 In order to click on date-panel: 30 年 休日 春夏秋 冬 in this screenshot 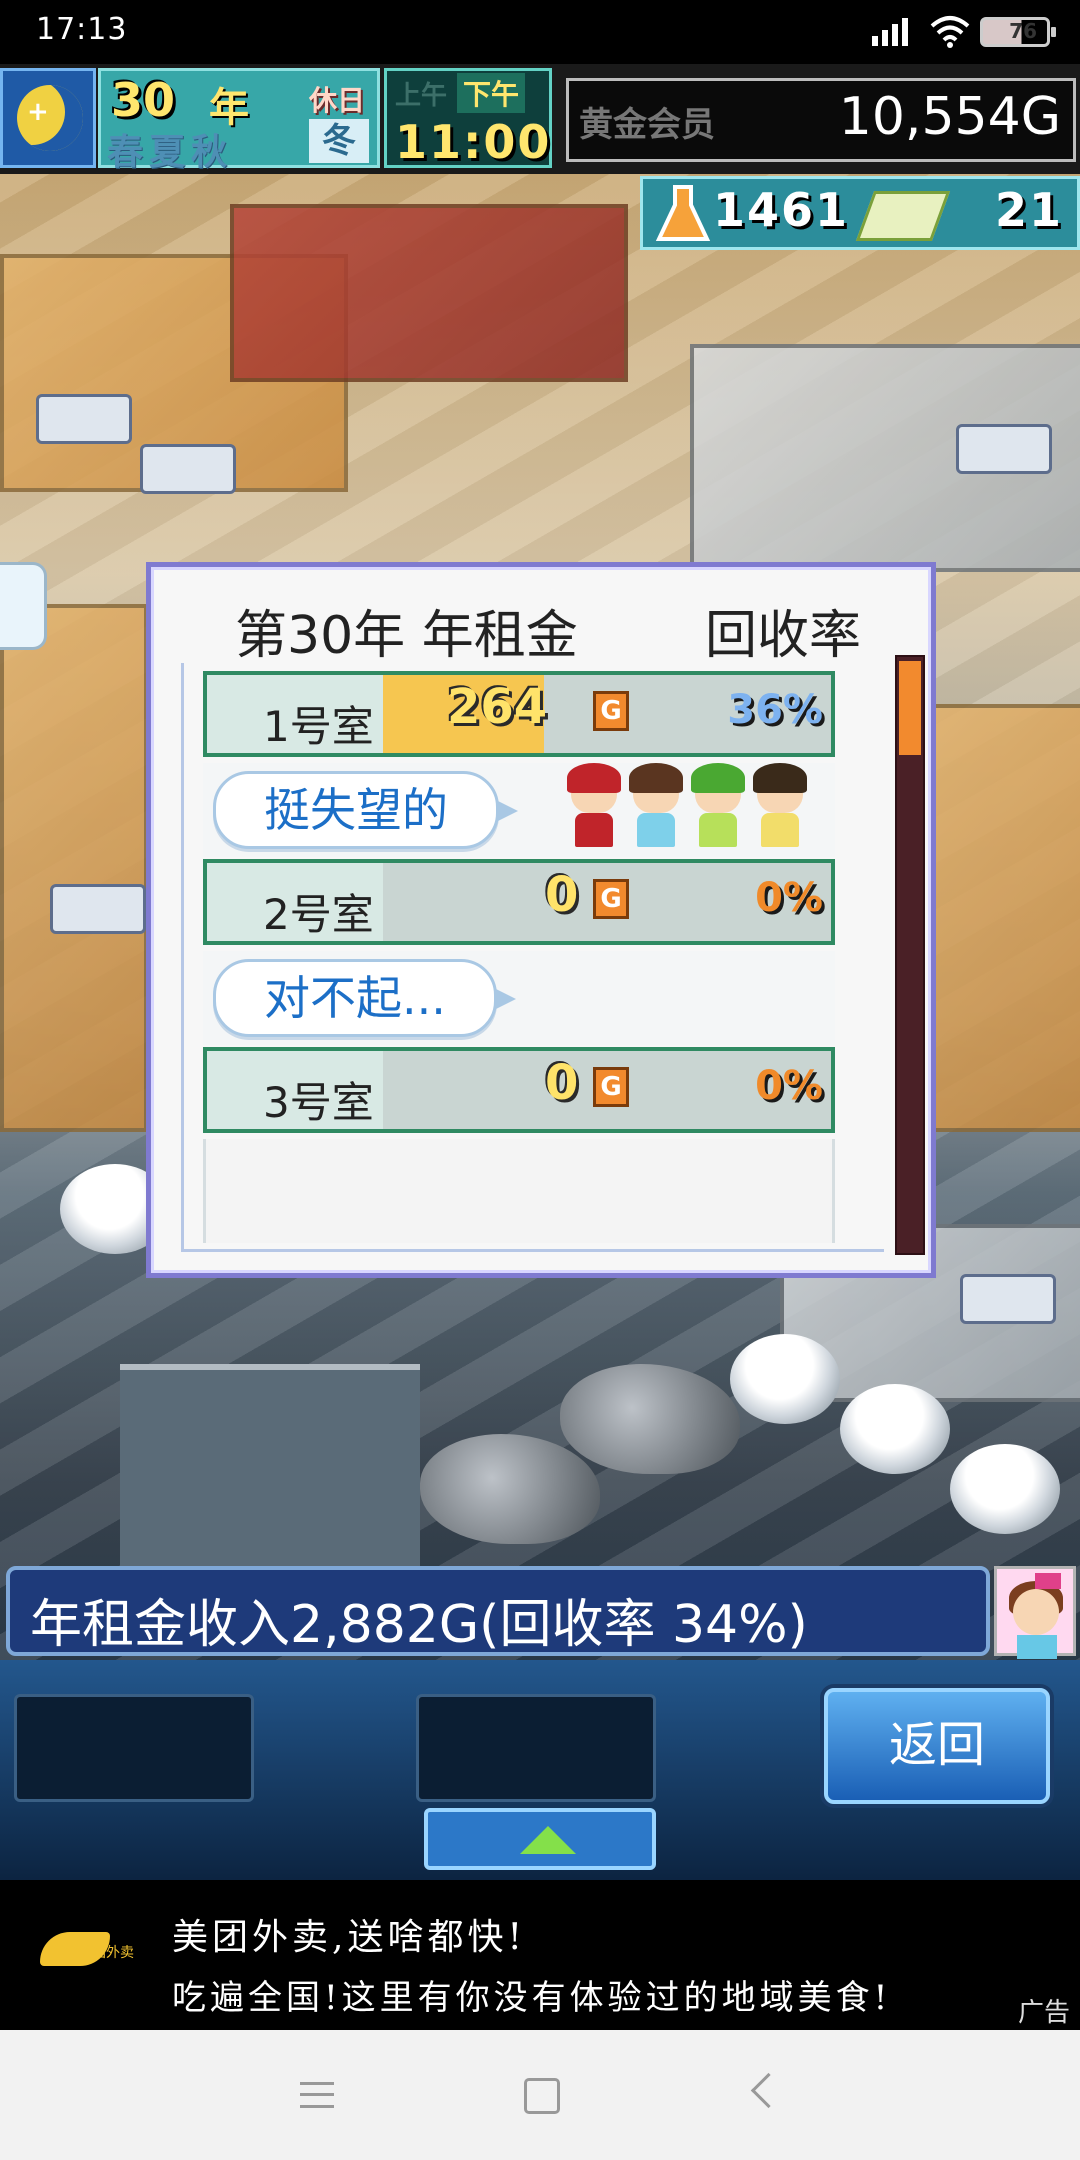, I will do `click(239, 120)`.